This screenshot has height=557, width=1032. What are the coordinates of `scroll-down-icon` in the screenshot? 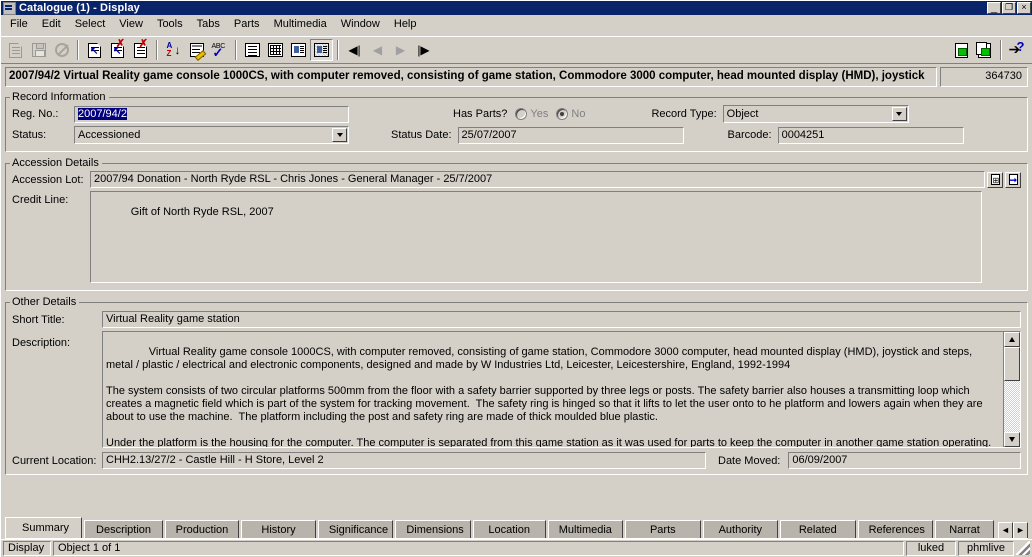 It's located at (1012, 439).